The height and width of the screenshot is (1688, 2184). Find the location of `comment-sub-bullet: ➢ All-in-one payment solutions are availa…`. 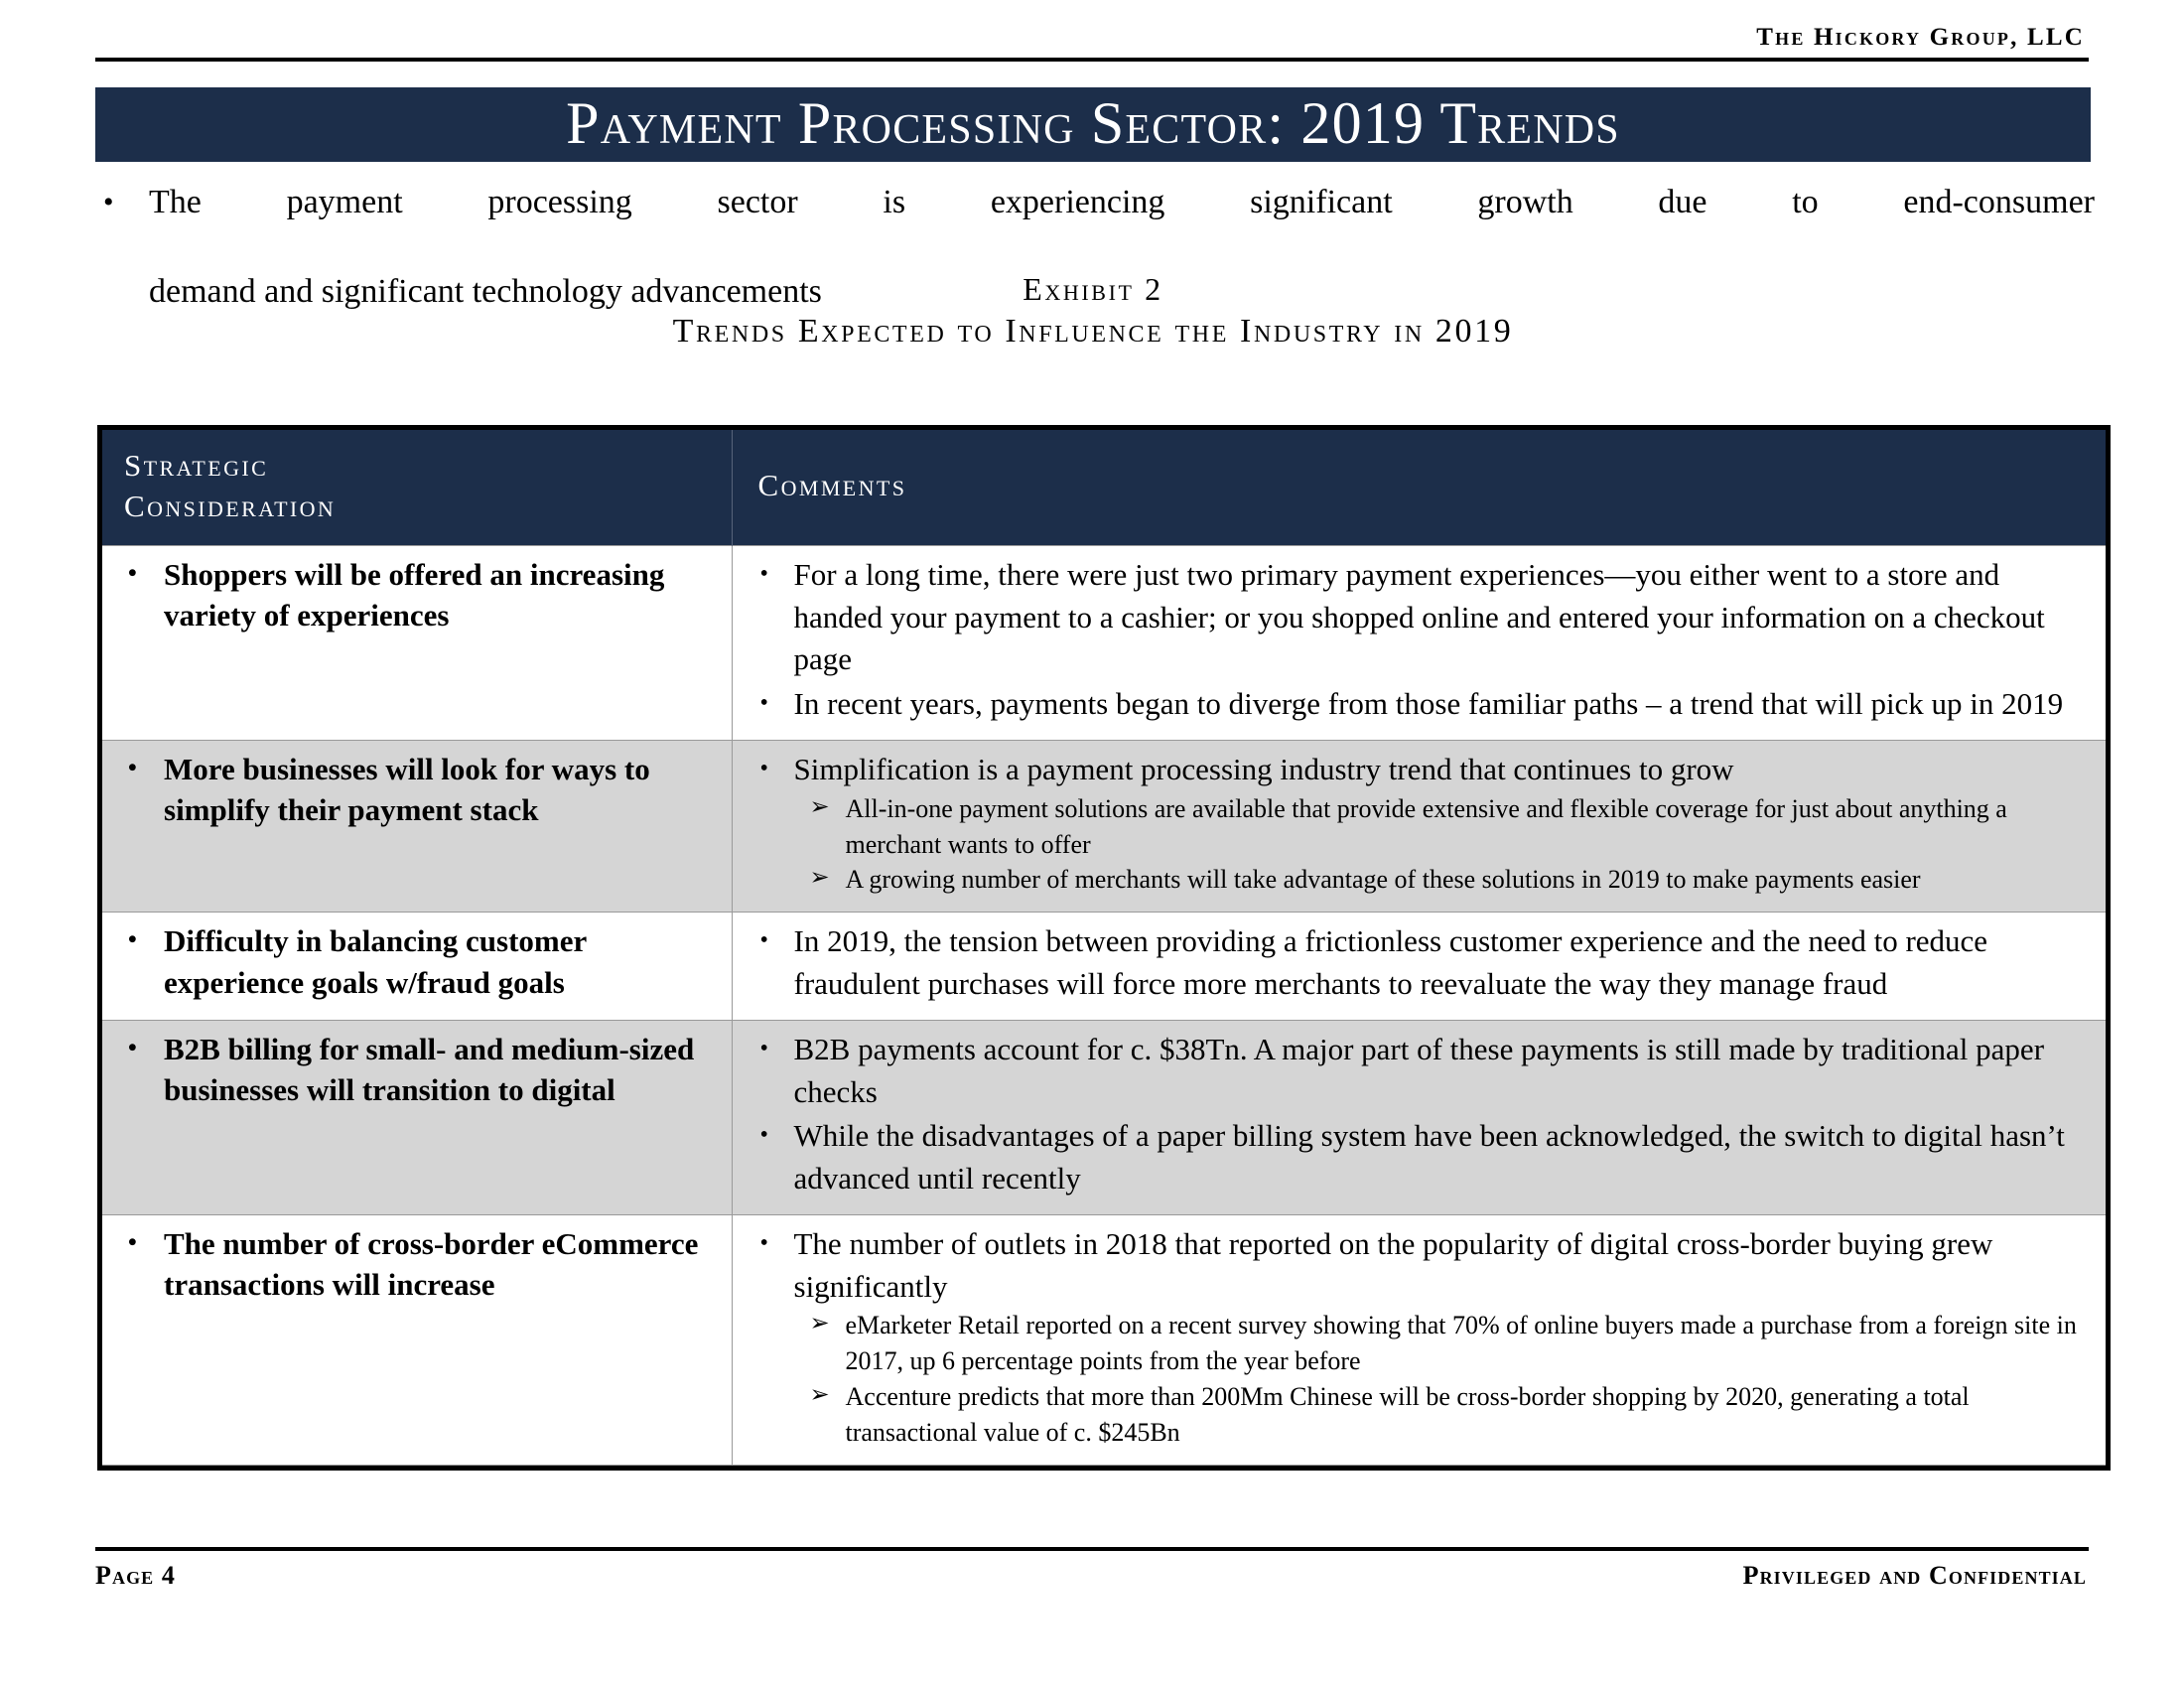

comment-sub-bullet: ➢ All-in-one payment solutions are availa… is located at coordinates (1437, 827).